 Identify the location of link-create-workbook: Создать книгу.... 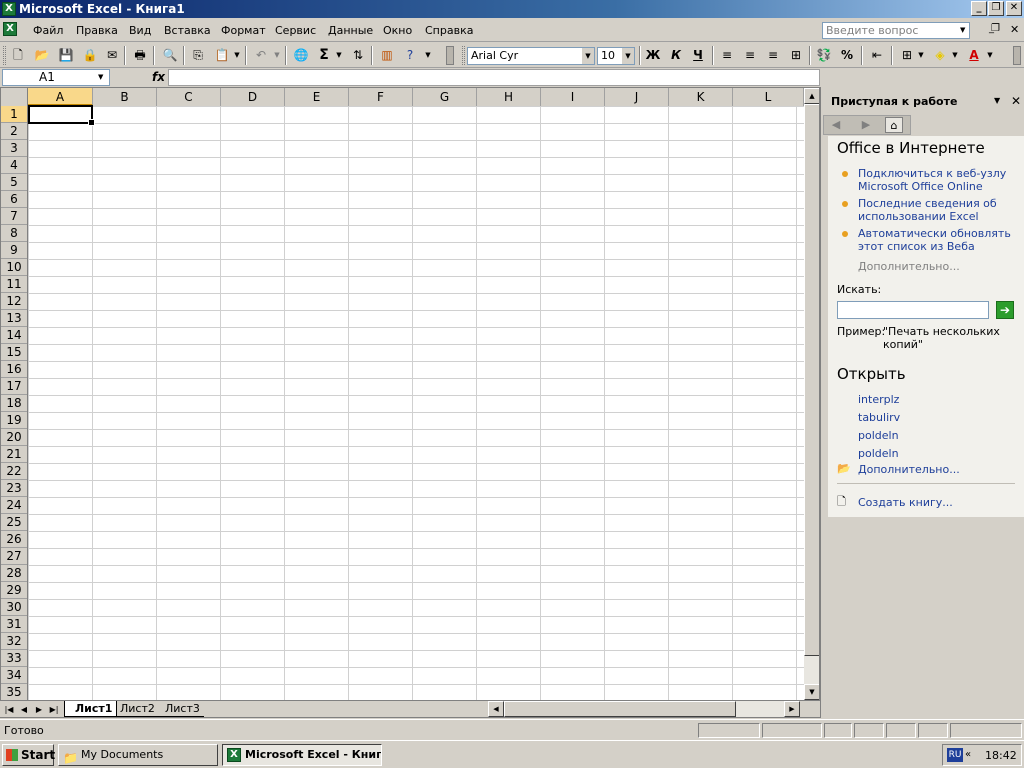
(938, 502).